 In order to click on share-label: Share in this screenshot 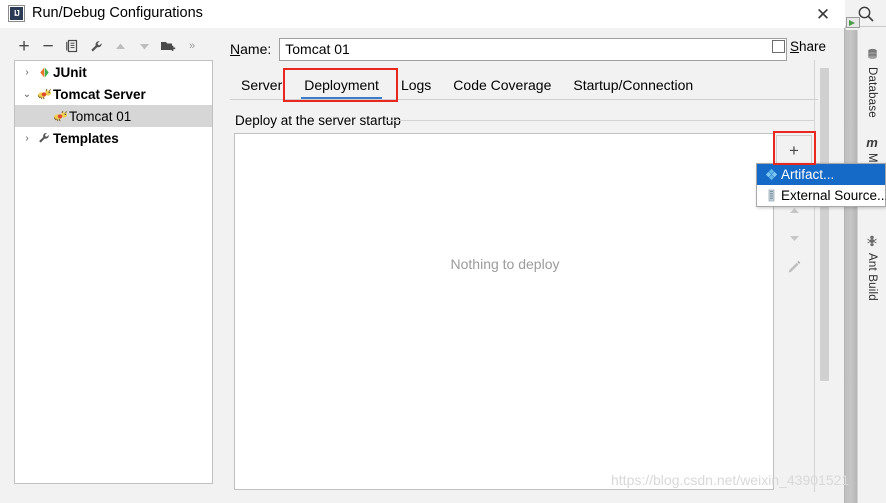, I will do `click(808, 46)`.